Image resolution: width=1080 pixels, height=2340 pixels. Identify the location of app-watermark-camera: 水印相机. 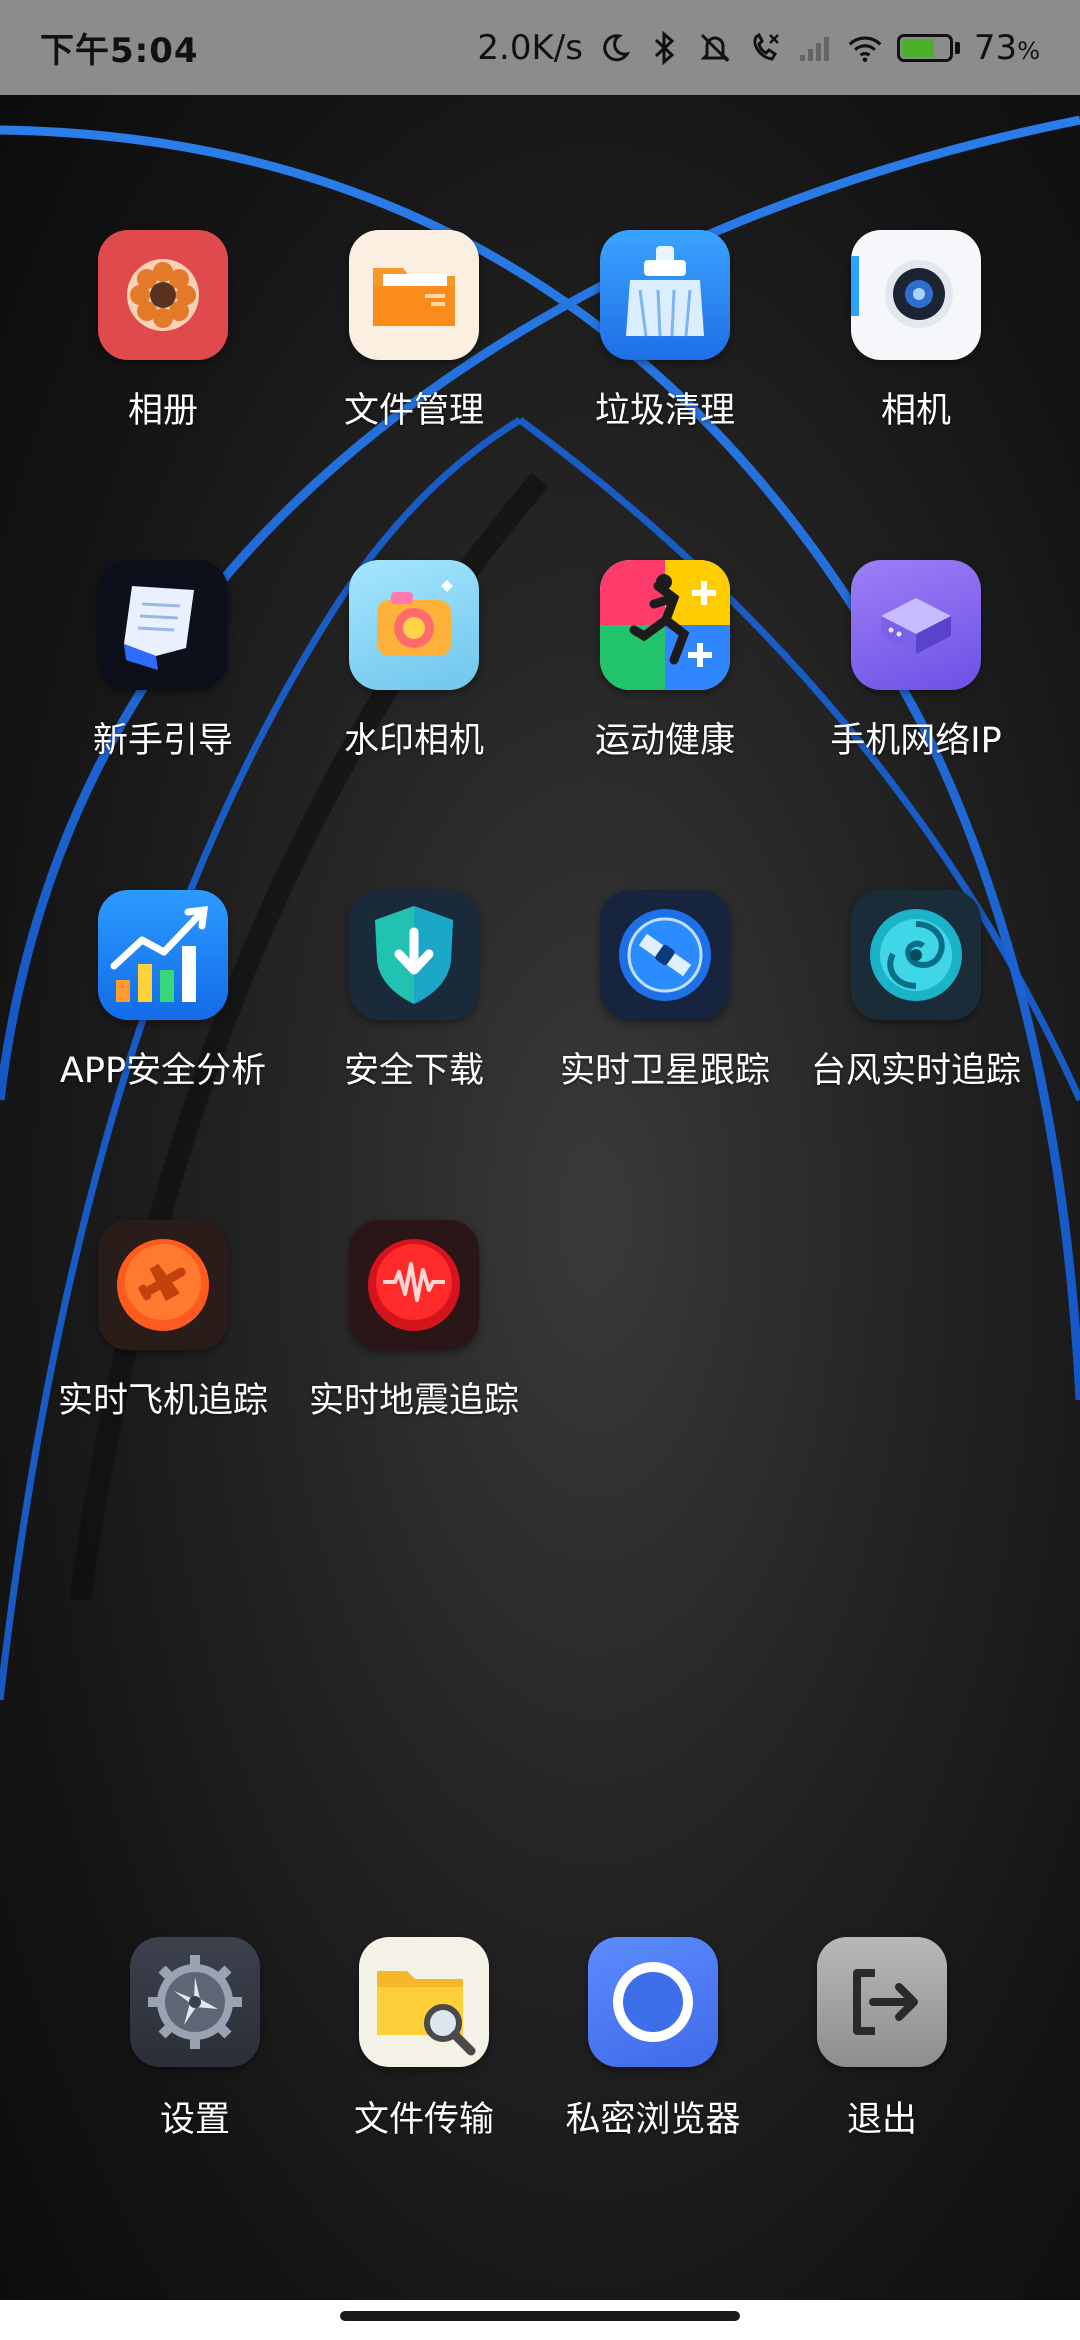
(414, 661).